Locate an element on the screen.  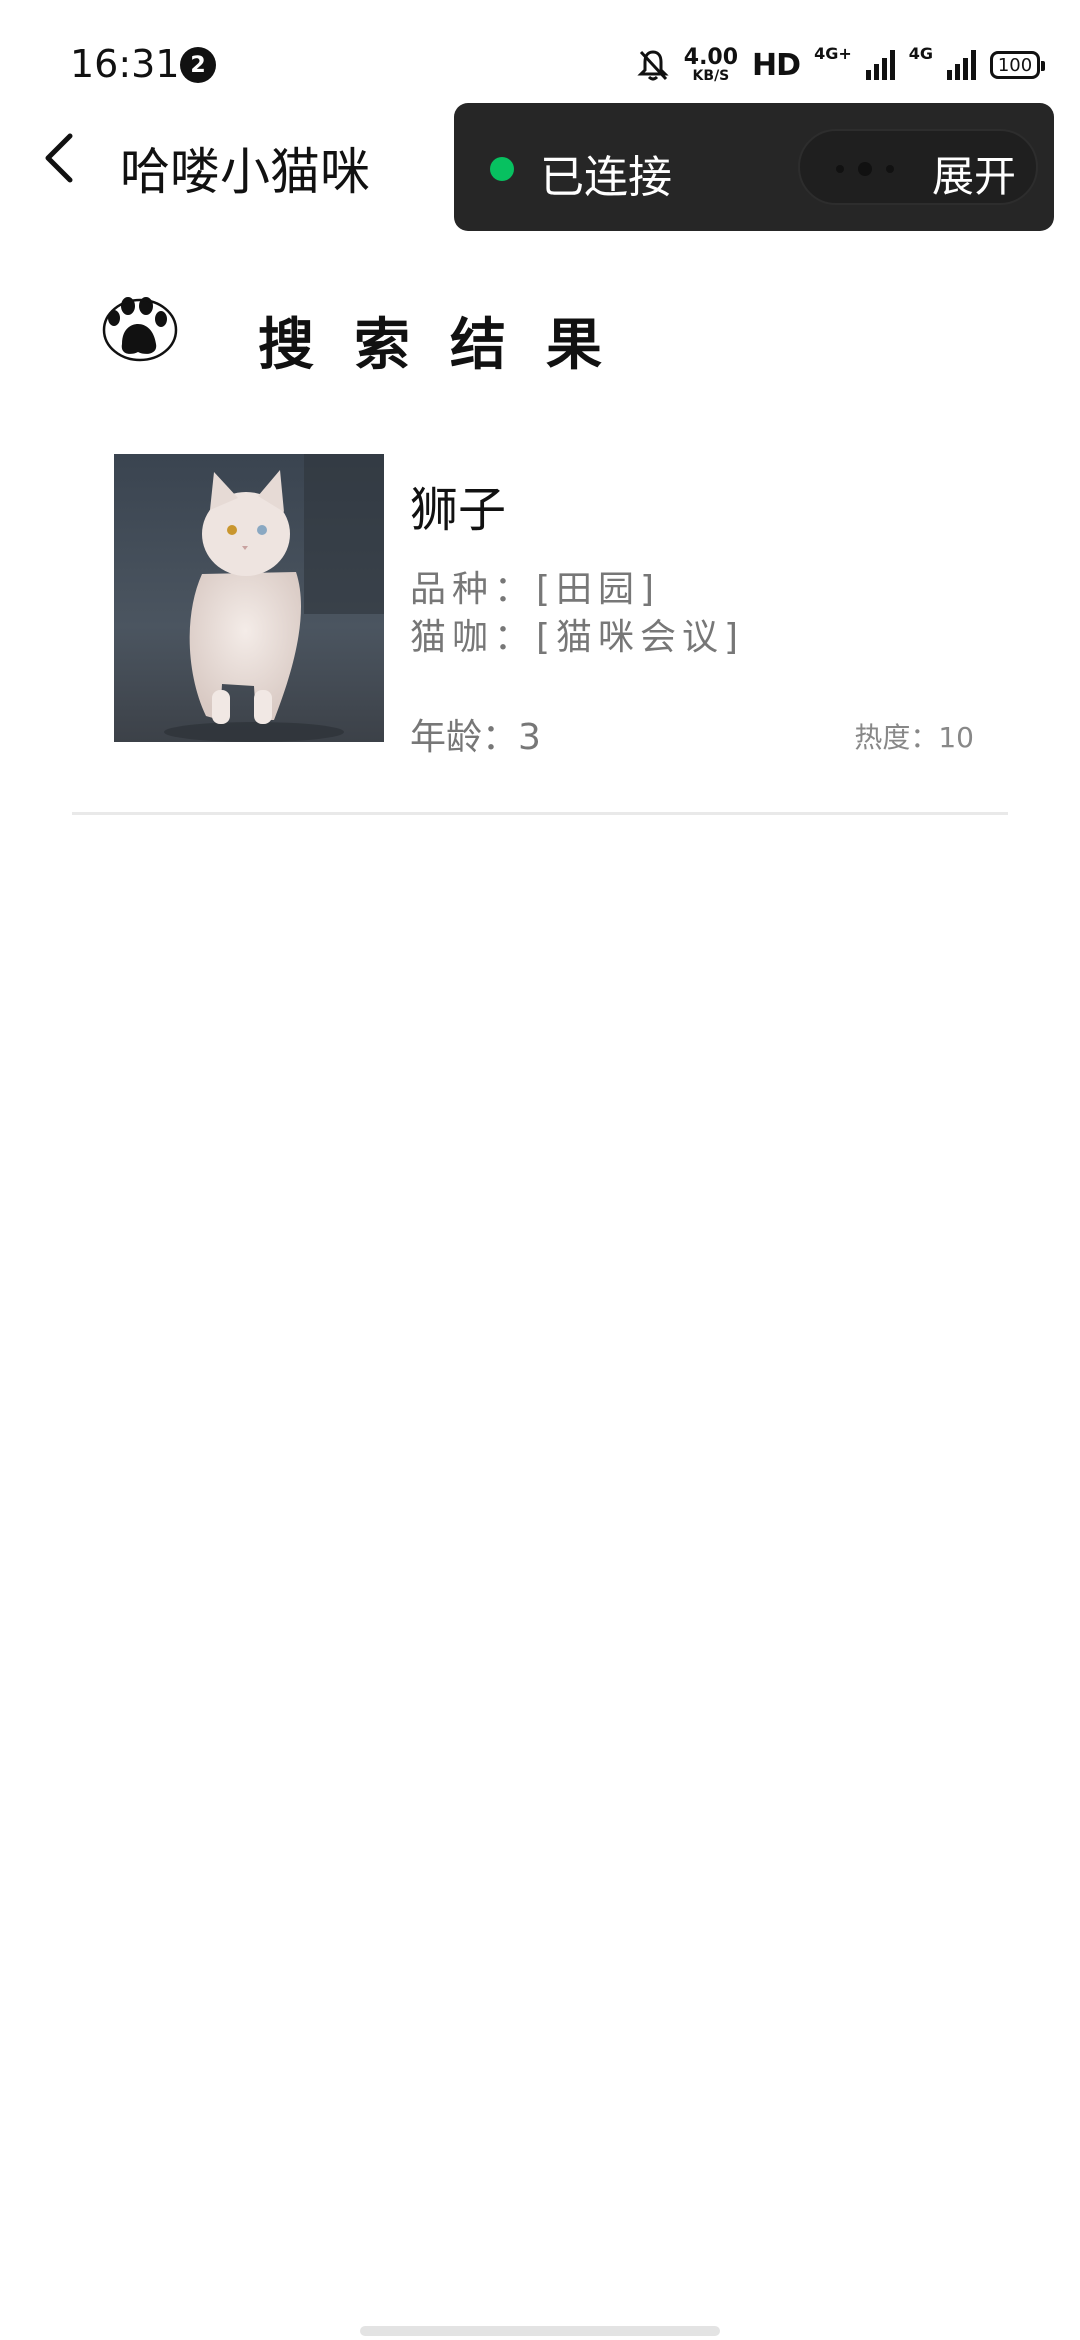
result-list-item: 狮子 品种：[田园] 猫咖：[猫咪会议] 年龄：3 热度：10 is located at coordinates (540, 630).